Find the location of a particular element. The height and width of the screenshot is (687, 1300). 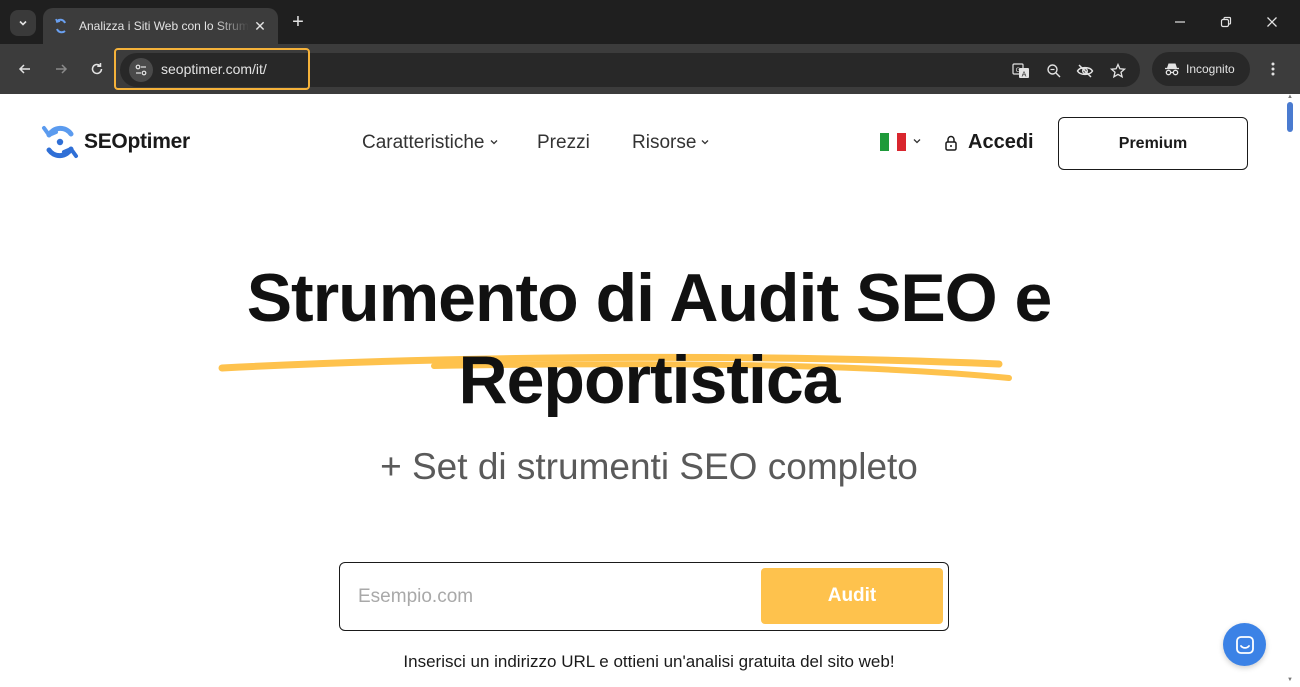

tracking-protection-button is located at coordinates (1085, 71).